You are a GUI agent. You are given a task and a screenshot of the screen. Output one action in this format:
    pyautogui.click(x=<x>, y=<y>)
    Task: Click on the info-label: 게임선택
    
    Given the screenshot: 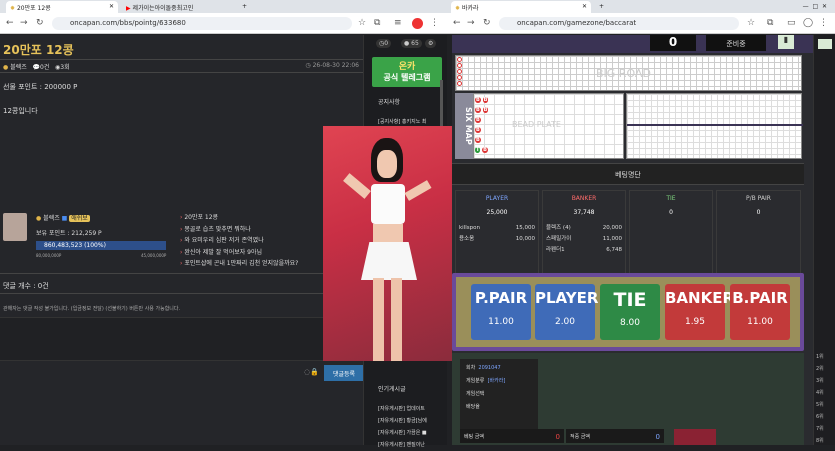 What is the action you would take?
    pyautogui.click(x=475, y=394)
    